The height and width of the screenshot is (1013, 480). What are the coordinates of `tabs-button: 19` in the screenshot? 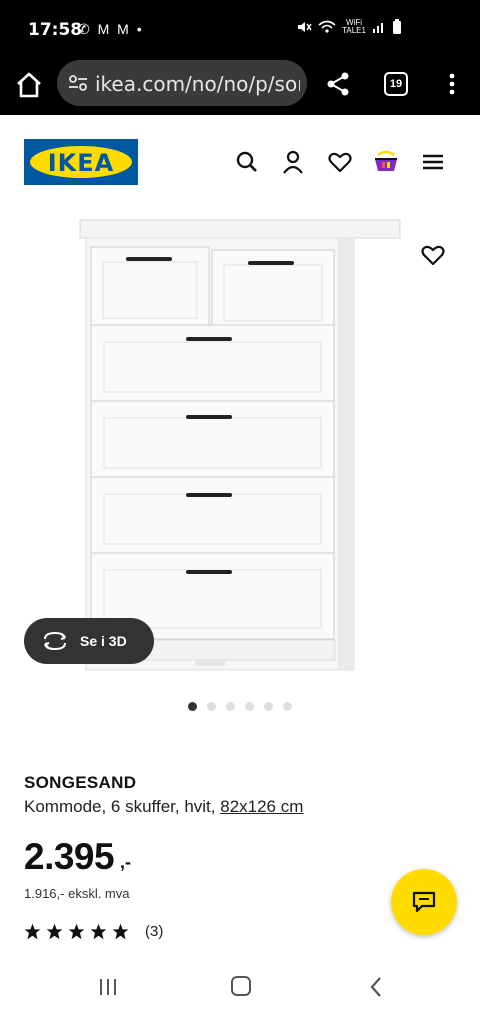 It's located at (396, 84).